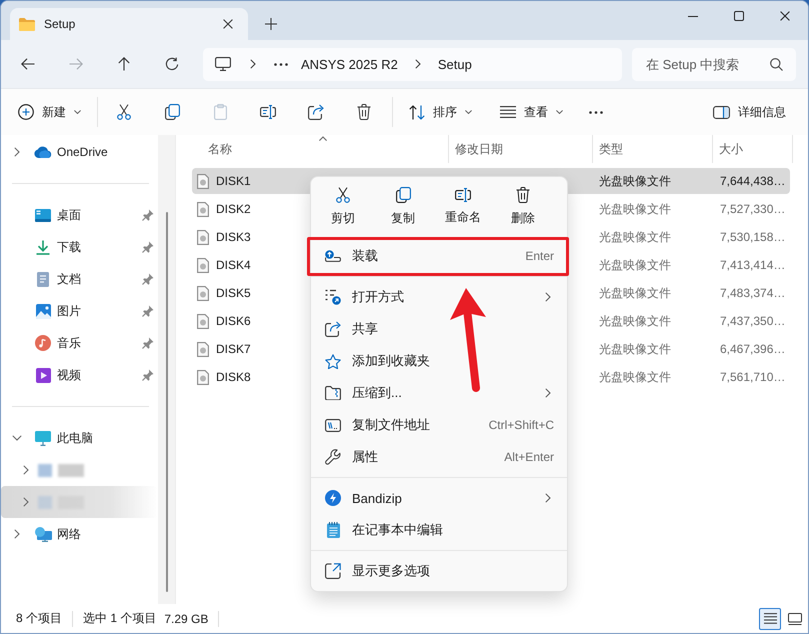  Describe the element at coordinates (233, 321) in the screenshot. I see `file-name: DISK6` at that location.